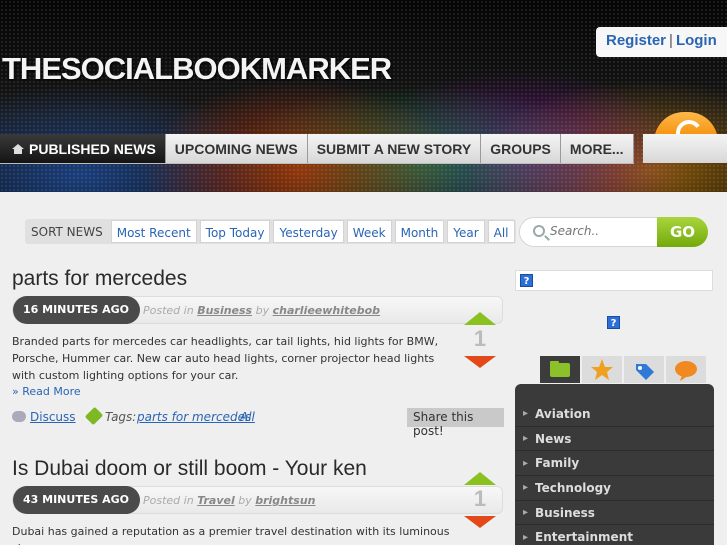 The width and height of the screenshot is (727, 545). Describe the element at coordinates (76, 310) in the screenshot. I see `post-time: 16 MINUTES AGO` at that location.